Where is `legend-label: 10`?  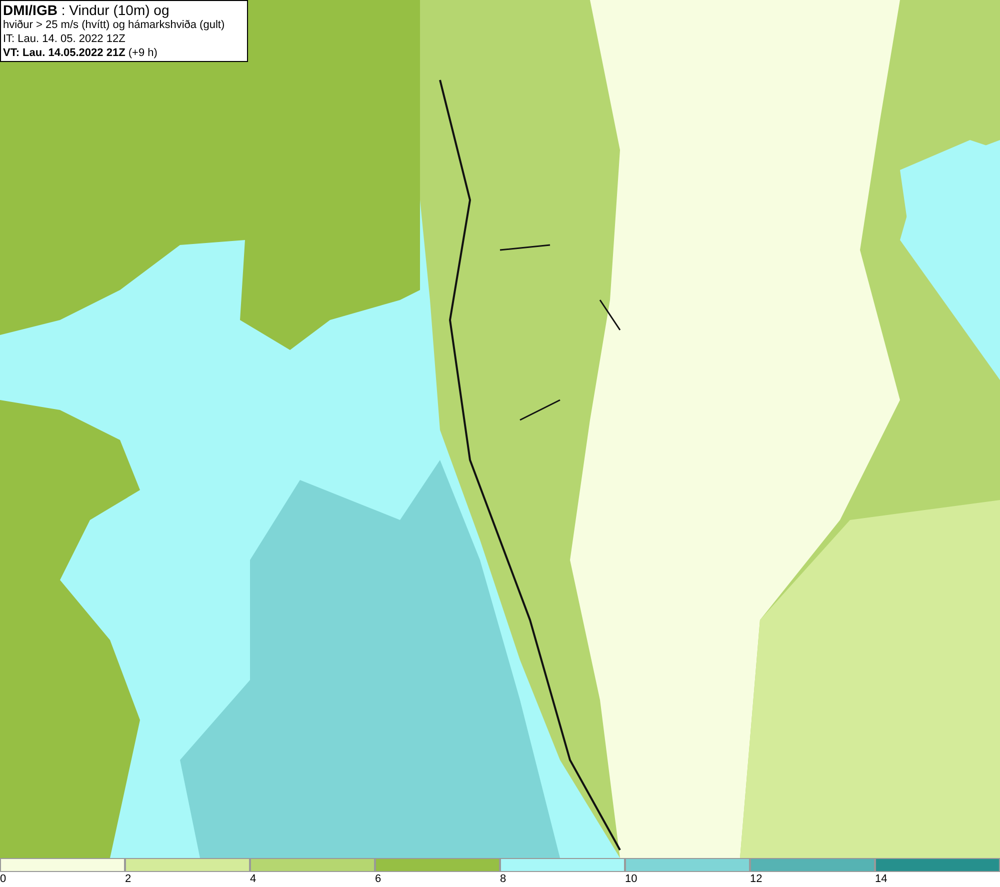
legend-label: 10 is located at coordinates (631, 879).